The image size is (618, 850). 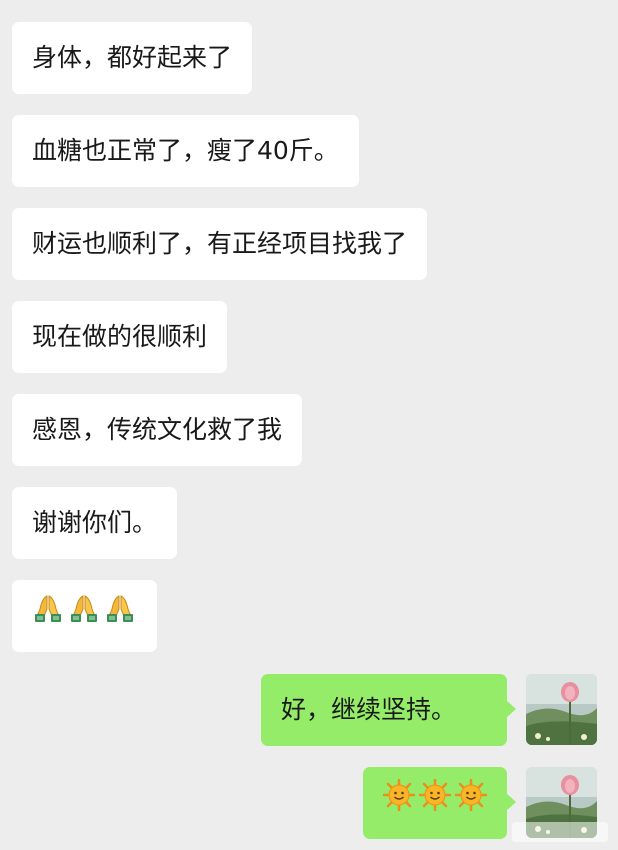 I want to click on message-bubble-incoming: 血糖也正常了，瘦了40斤。, so click(x=185, y=151).